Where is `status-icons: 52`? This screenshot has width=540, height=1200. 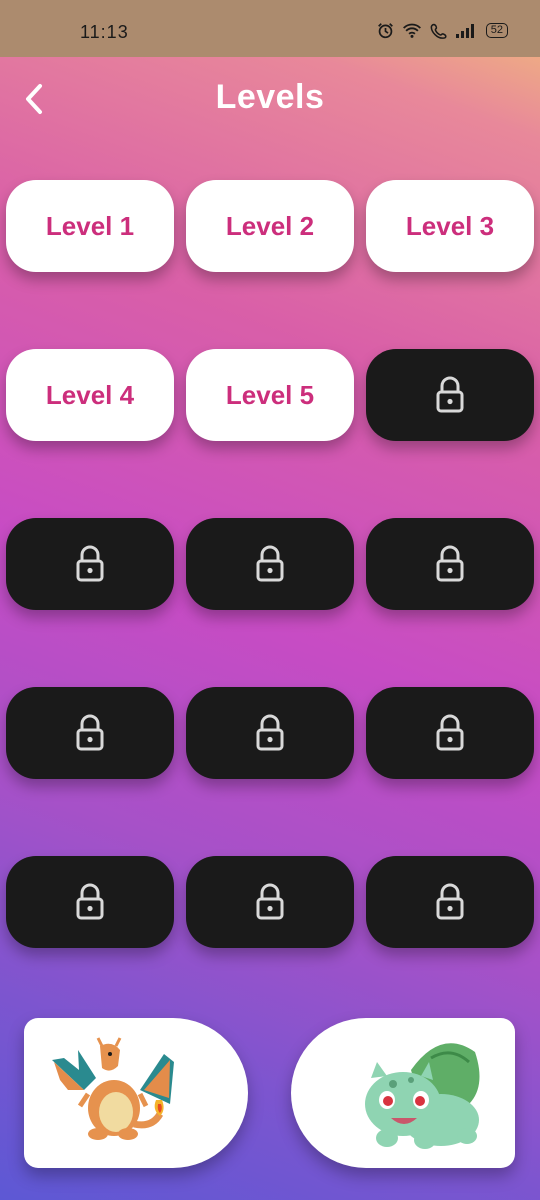 status-icons: 52 is located at coordinates (442, 30).